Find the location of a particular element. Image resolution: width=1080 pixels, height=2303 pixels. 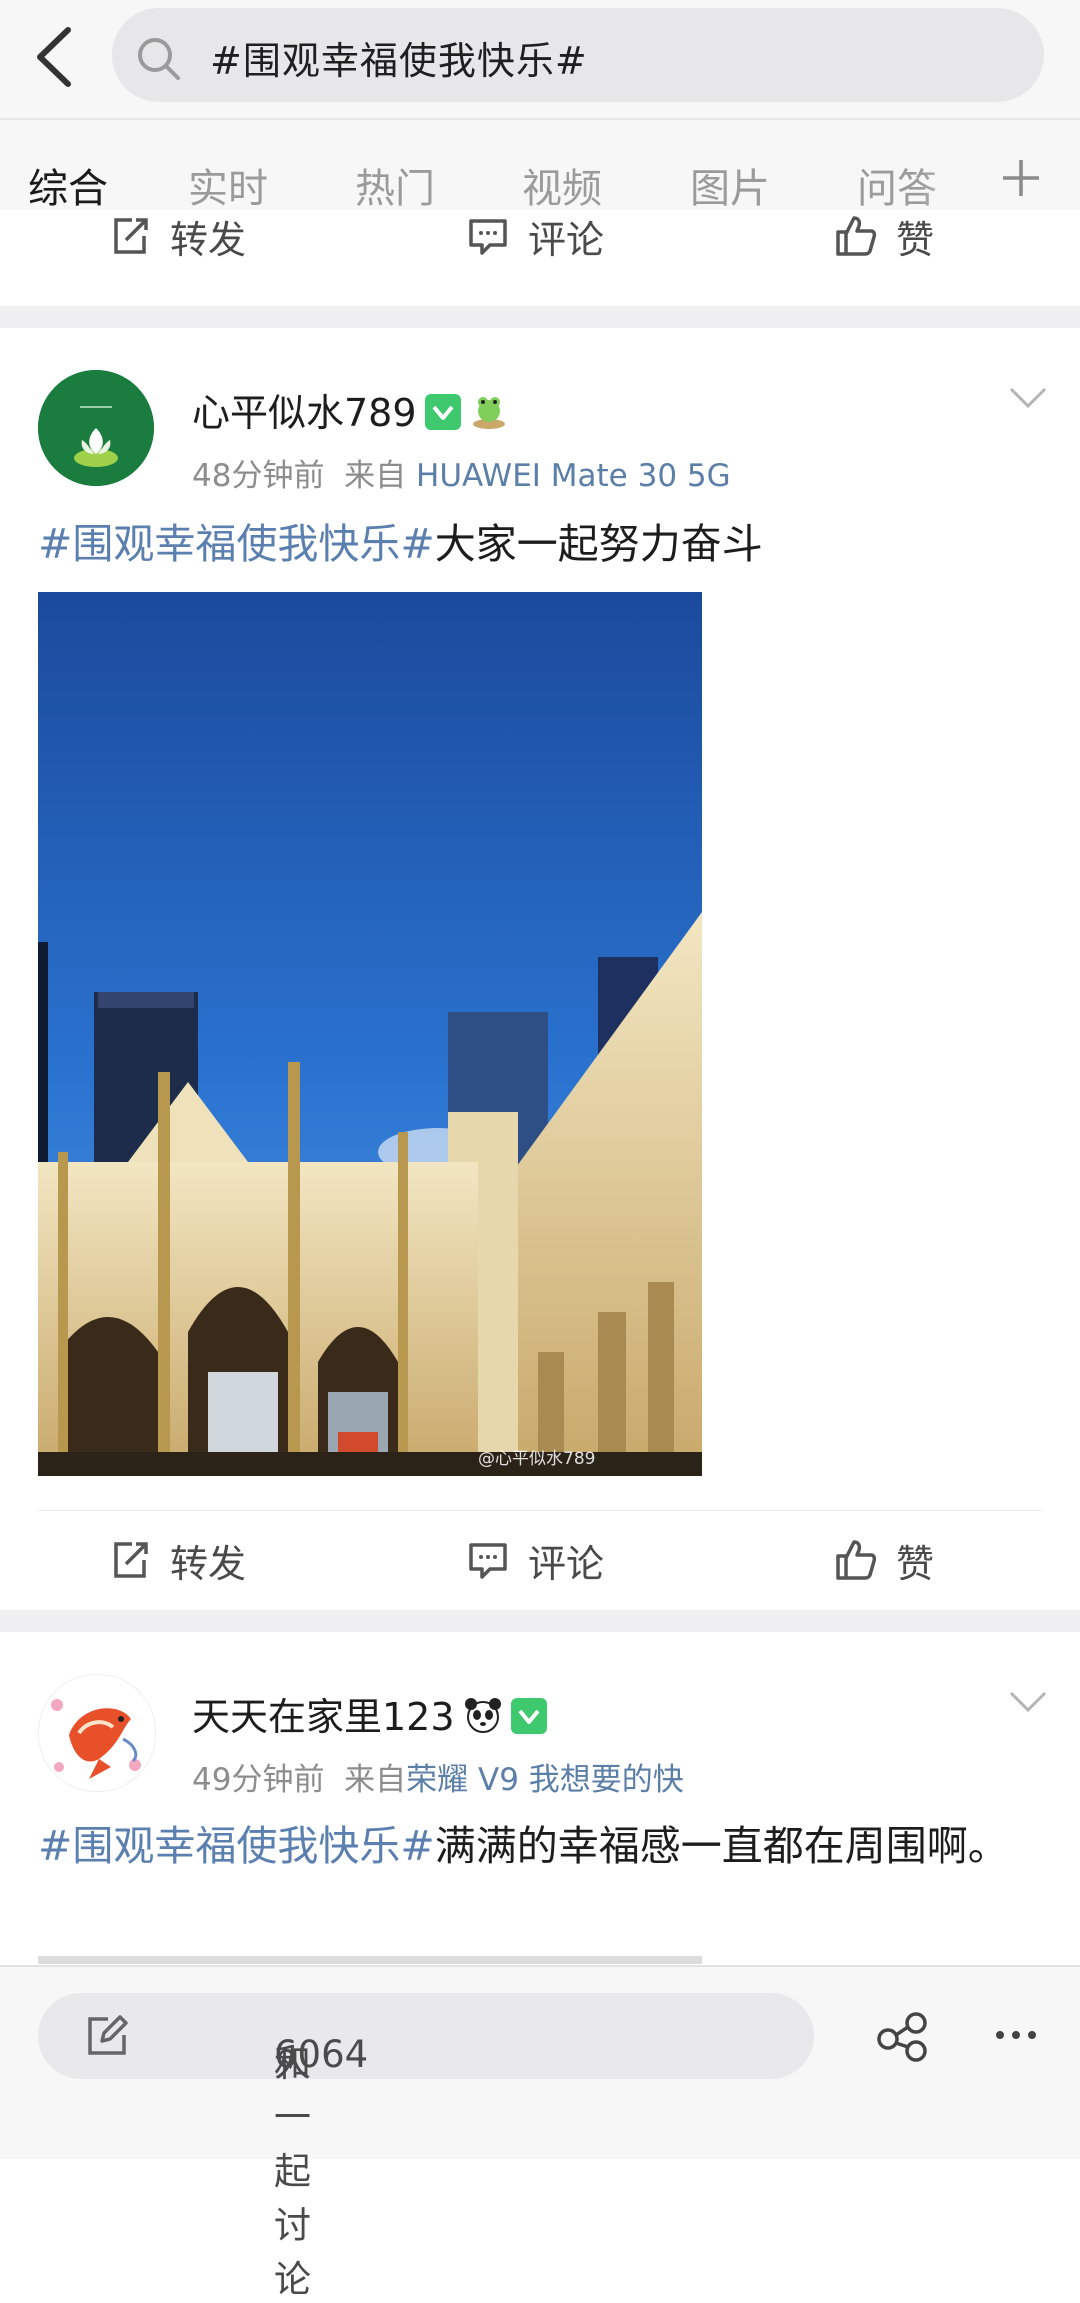

more-icon is located at coordinates (1016, 2035).